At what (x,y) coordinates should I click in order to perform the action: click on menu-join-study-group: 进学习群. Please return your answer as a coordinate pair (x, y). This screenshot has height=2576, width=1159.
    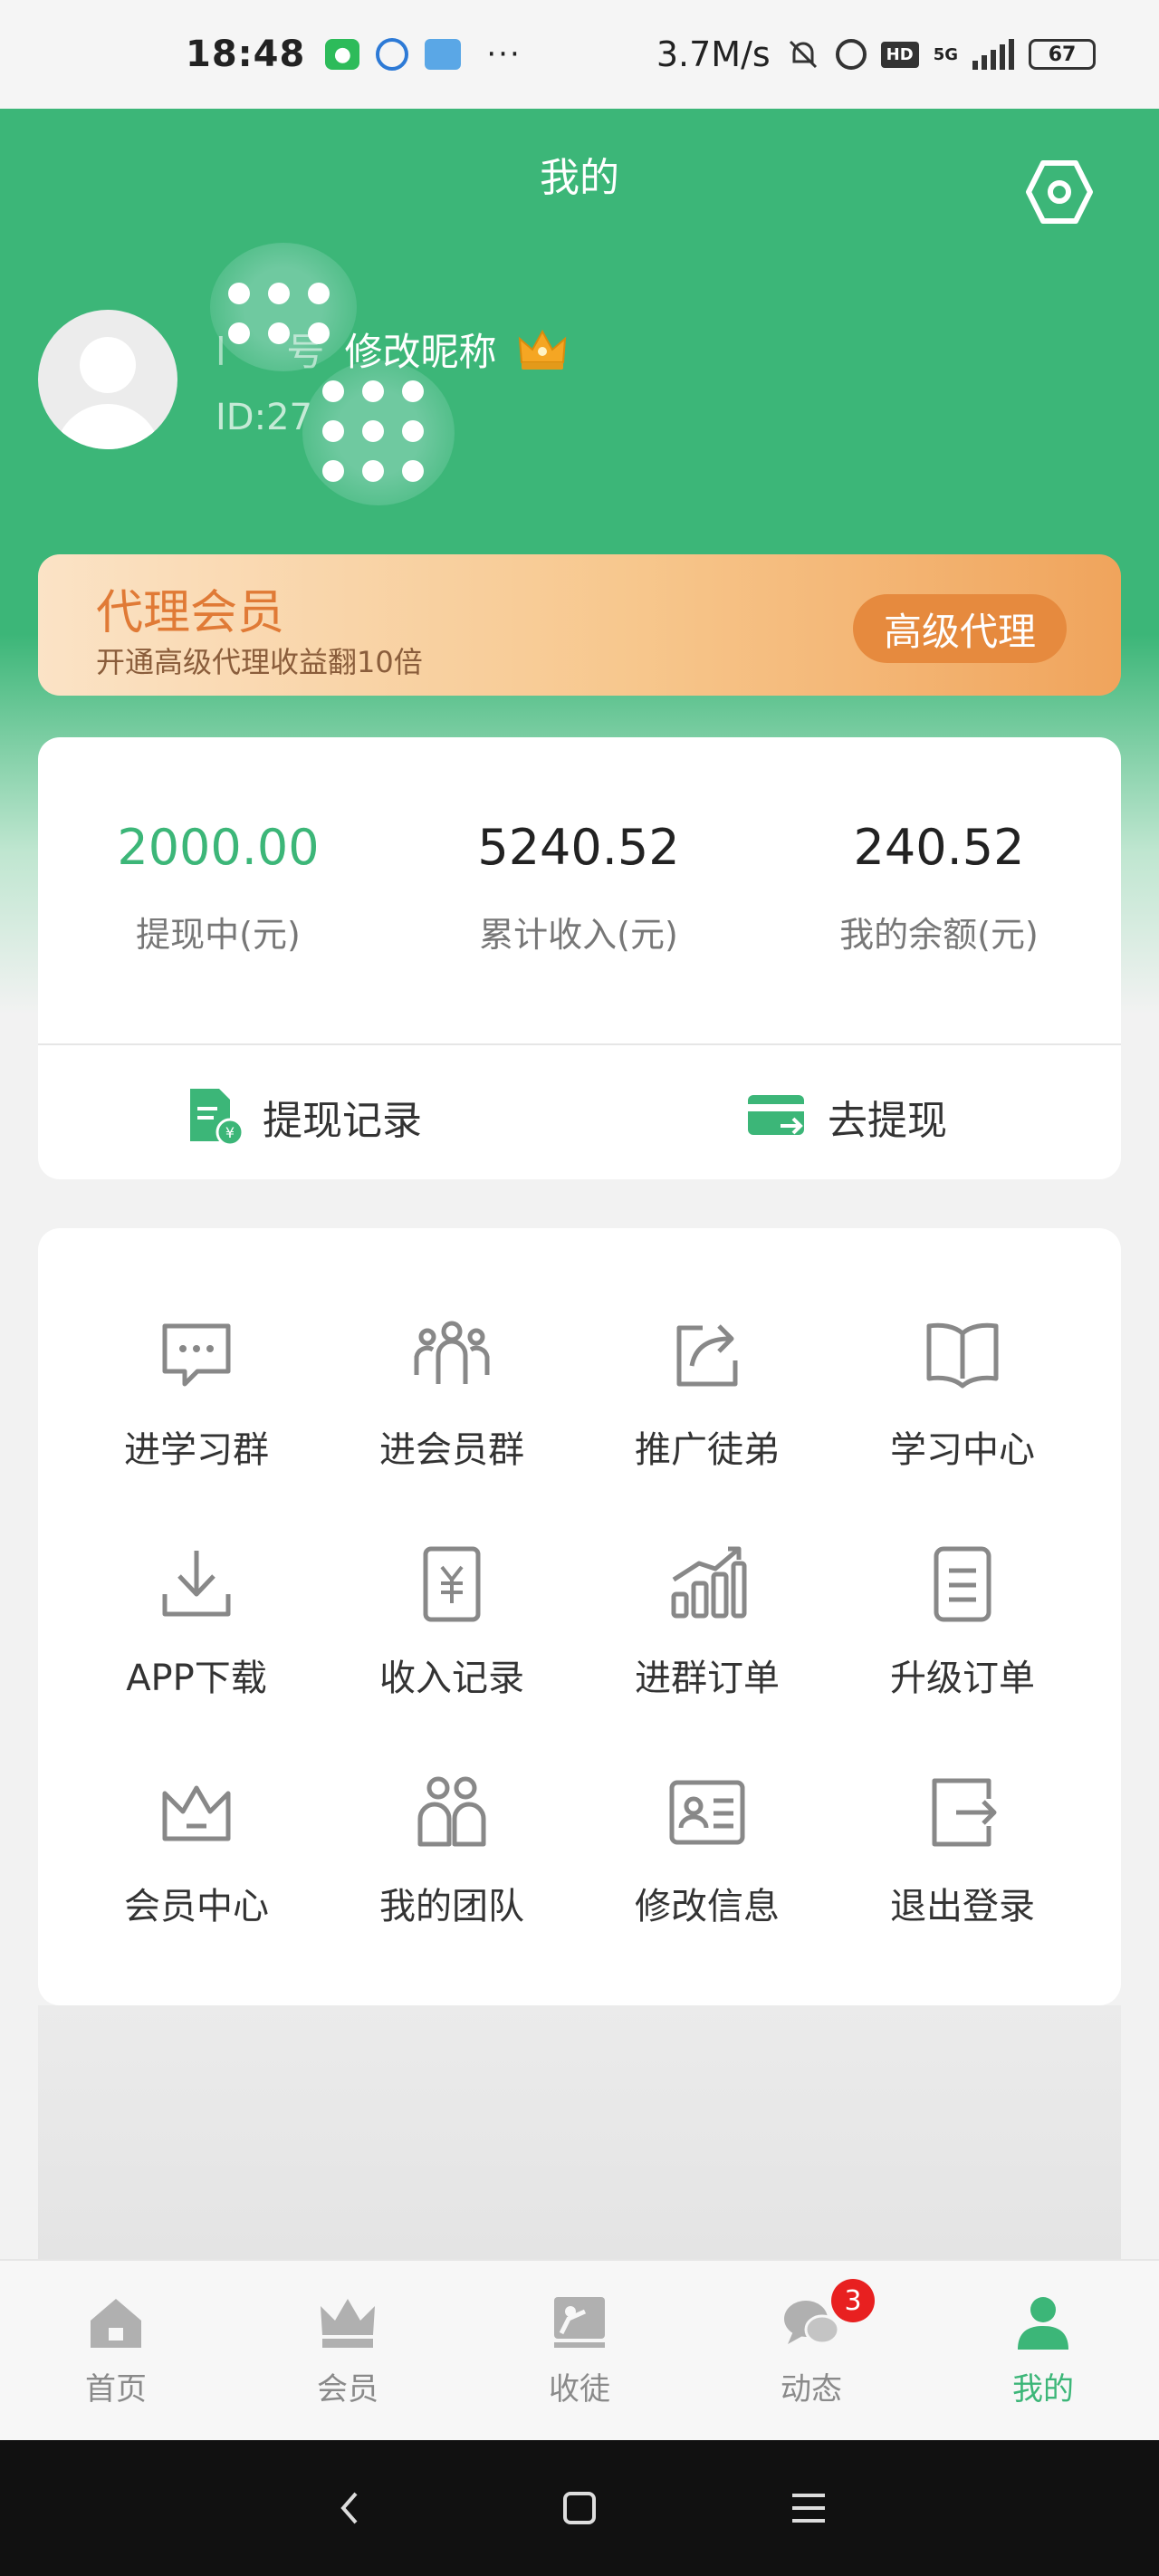
    Looking at the image, I should click on (197, 1414).